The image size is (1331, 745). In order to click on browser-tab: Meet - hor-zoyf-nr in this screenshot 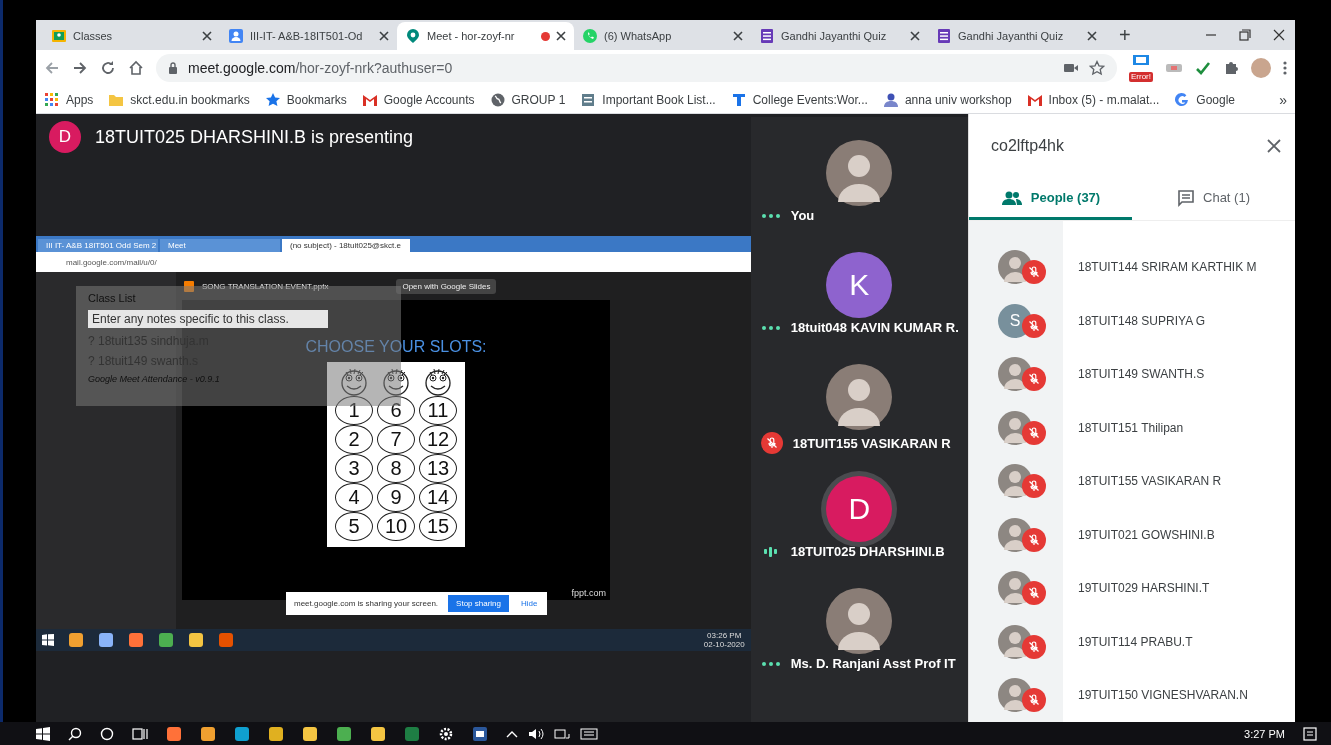, I will do `click(485, 36)`.